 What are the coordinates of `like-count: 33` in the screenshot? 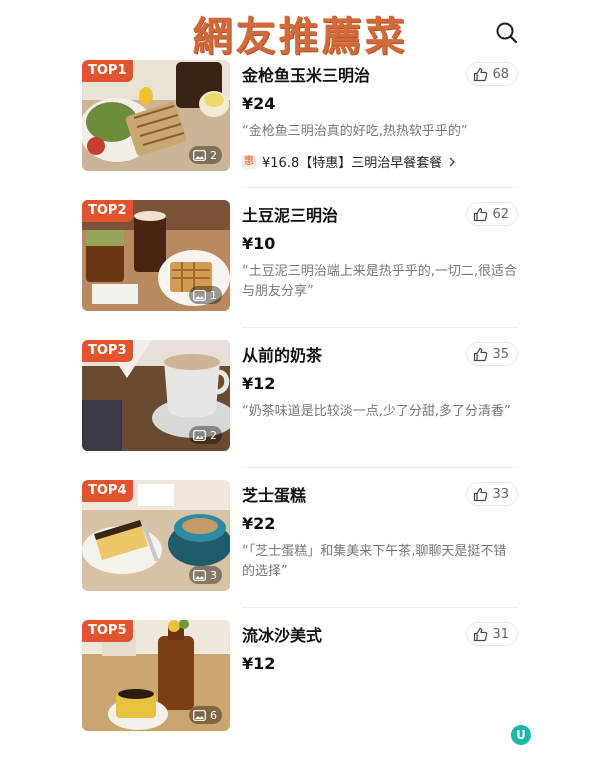 It's located at (500, 494).